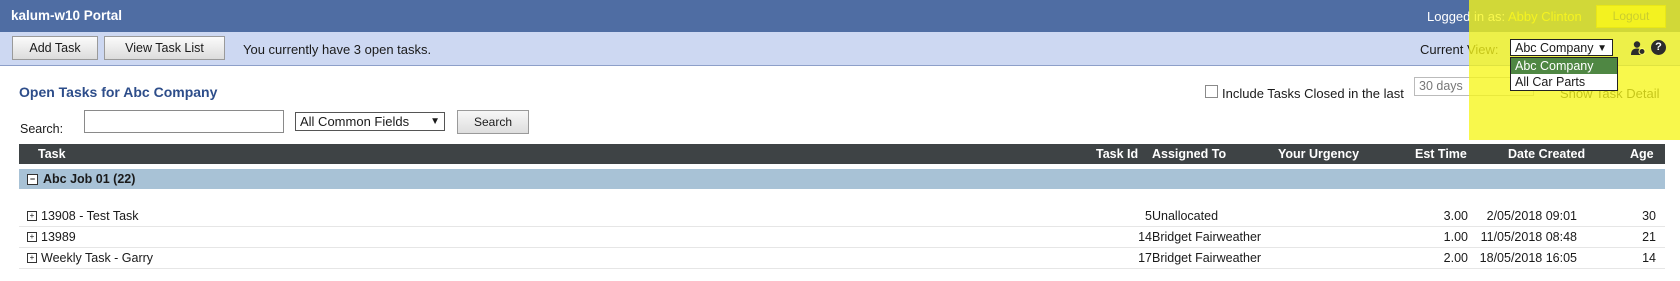 Image resolution: width=1680 pixels, height=281 pixels. What do you see at coordinates (164, 48) in the screenshot?
I see `view-task-list-button: View Task List` at bounding box center [164, 48].